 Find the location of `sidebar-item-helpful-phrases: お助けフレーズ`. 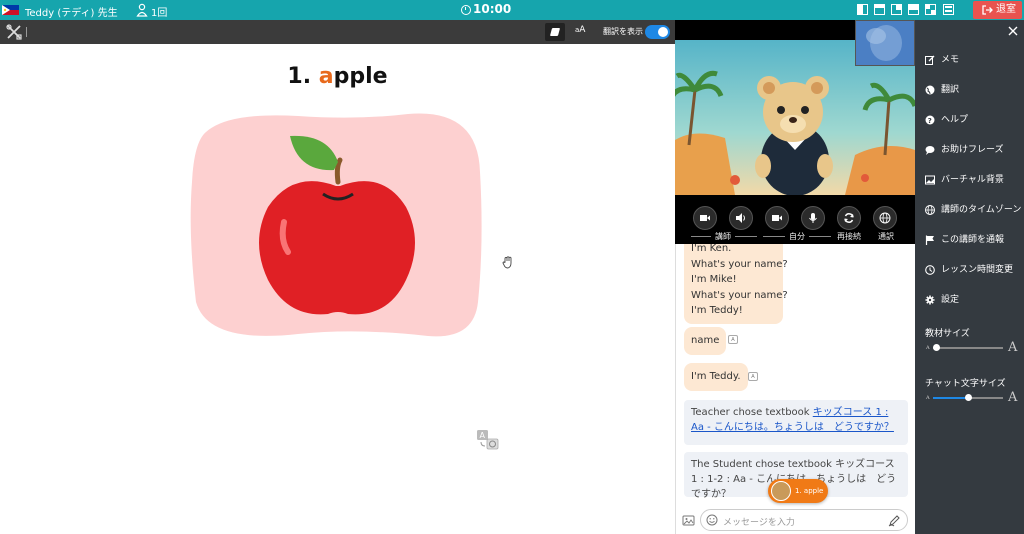

sidebar-item-helpful-phrases: お助けフレーズ is located at coordinates (964, 150).